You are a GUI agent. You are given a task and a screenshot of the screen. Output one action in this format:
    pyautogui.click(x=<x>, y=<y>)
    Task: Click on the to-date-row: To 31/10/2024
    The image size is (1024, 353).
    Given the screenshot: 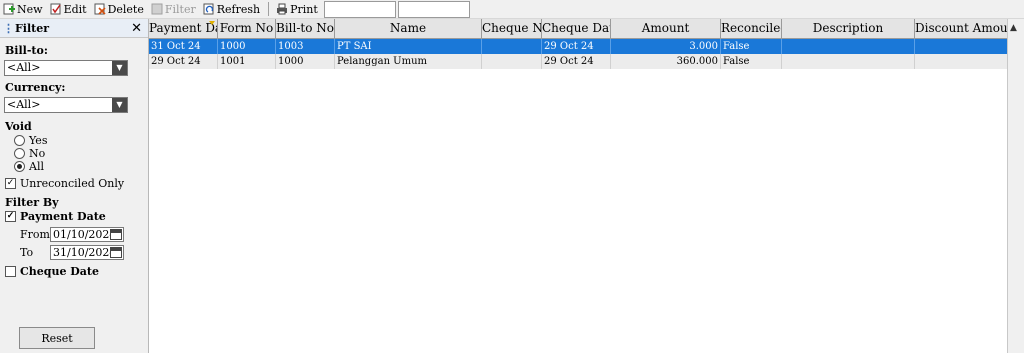 What is the action you would take?
    pyautogui.click(x=72, y=252)
    